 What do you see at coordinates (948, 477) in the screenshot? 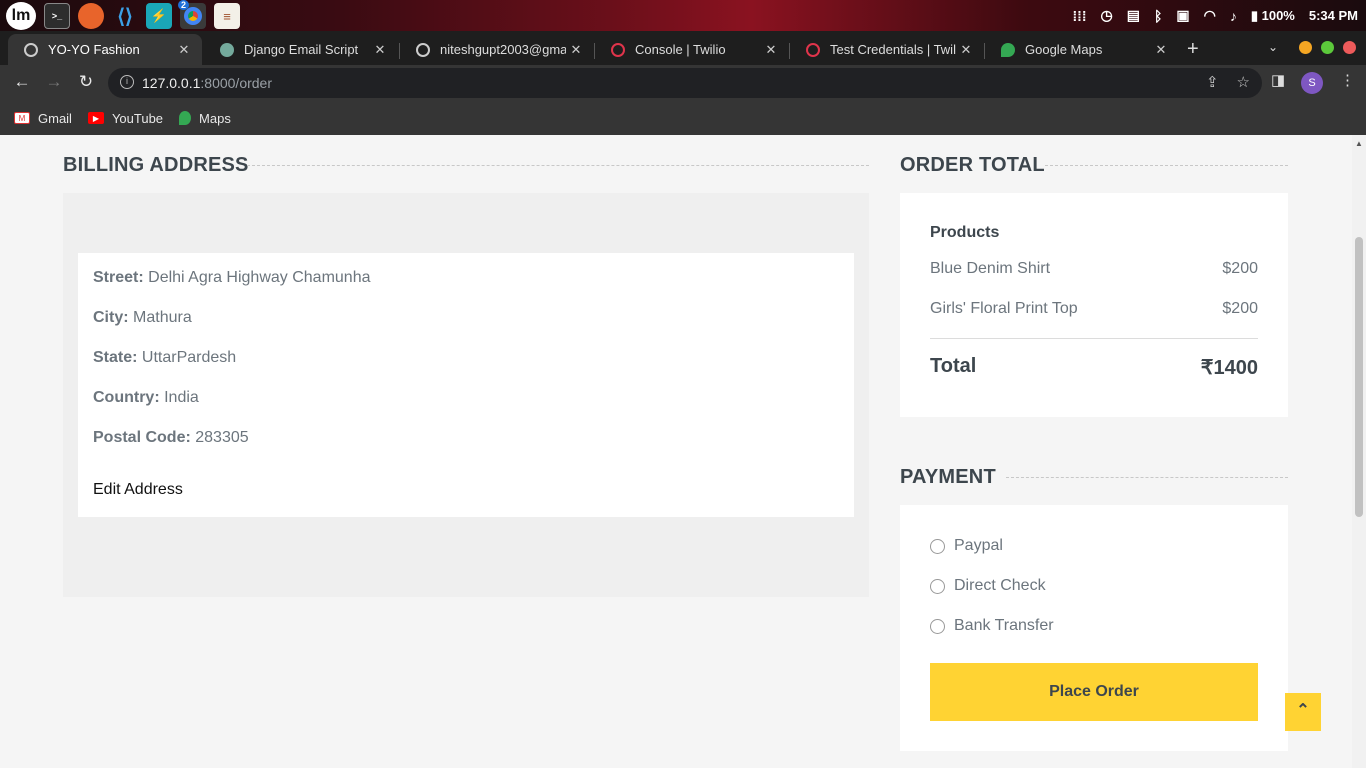
I see `payment-heading: PAYMENT` at bounding box center [948, 477].